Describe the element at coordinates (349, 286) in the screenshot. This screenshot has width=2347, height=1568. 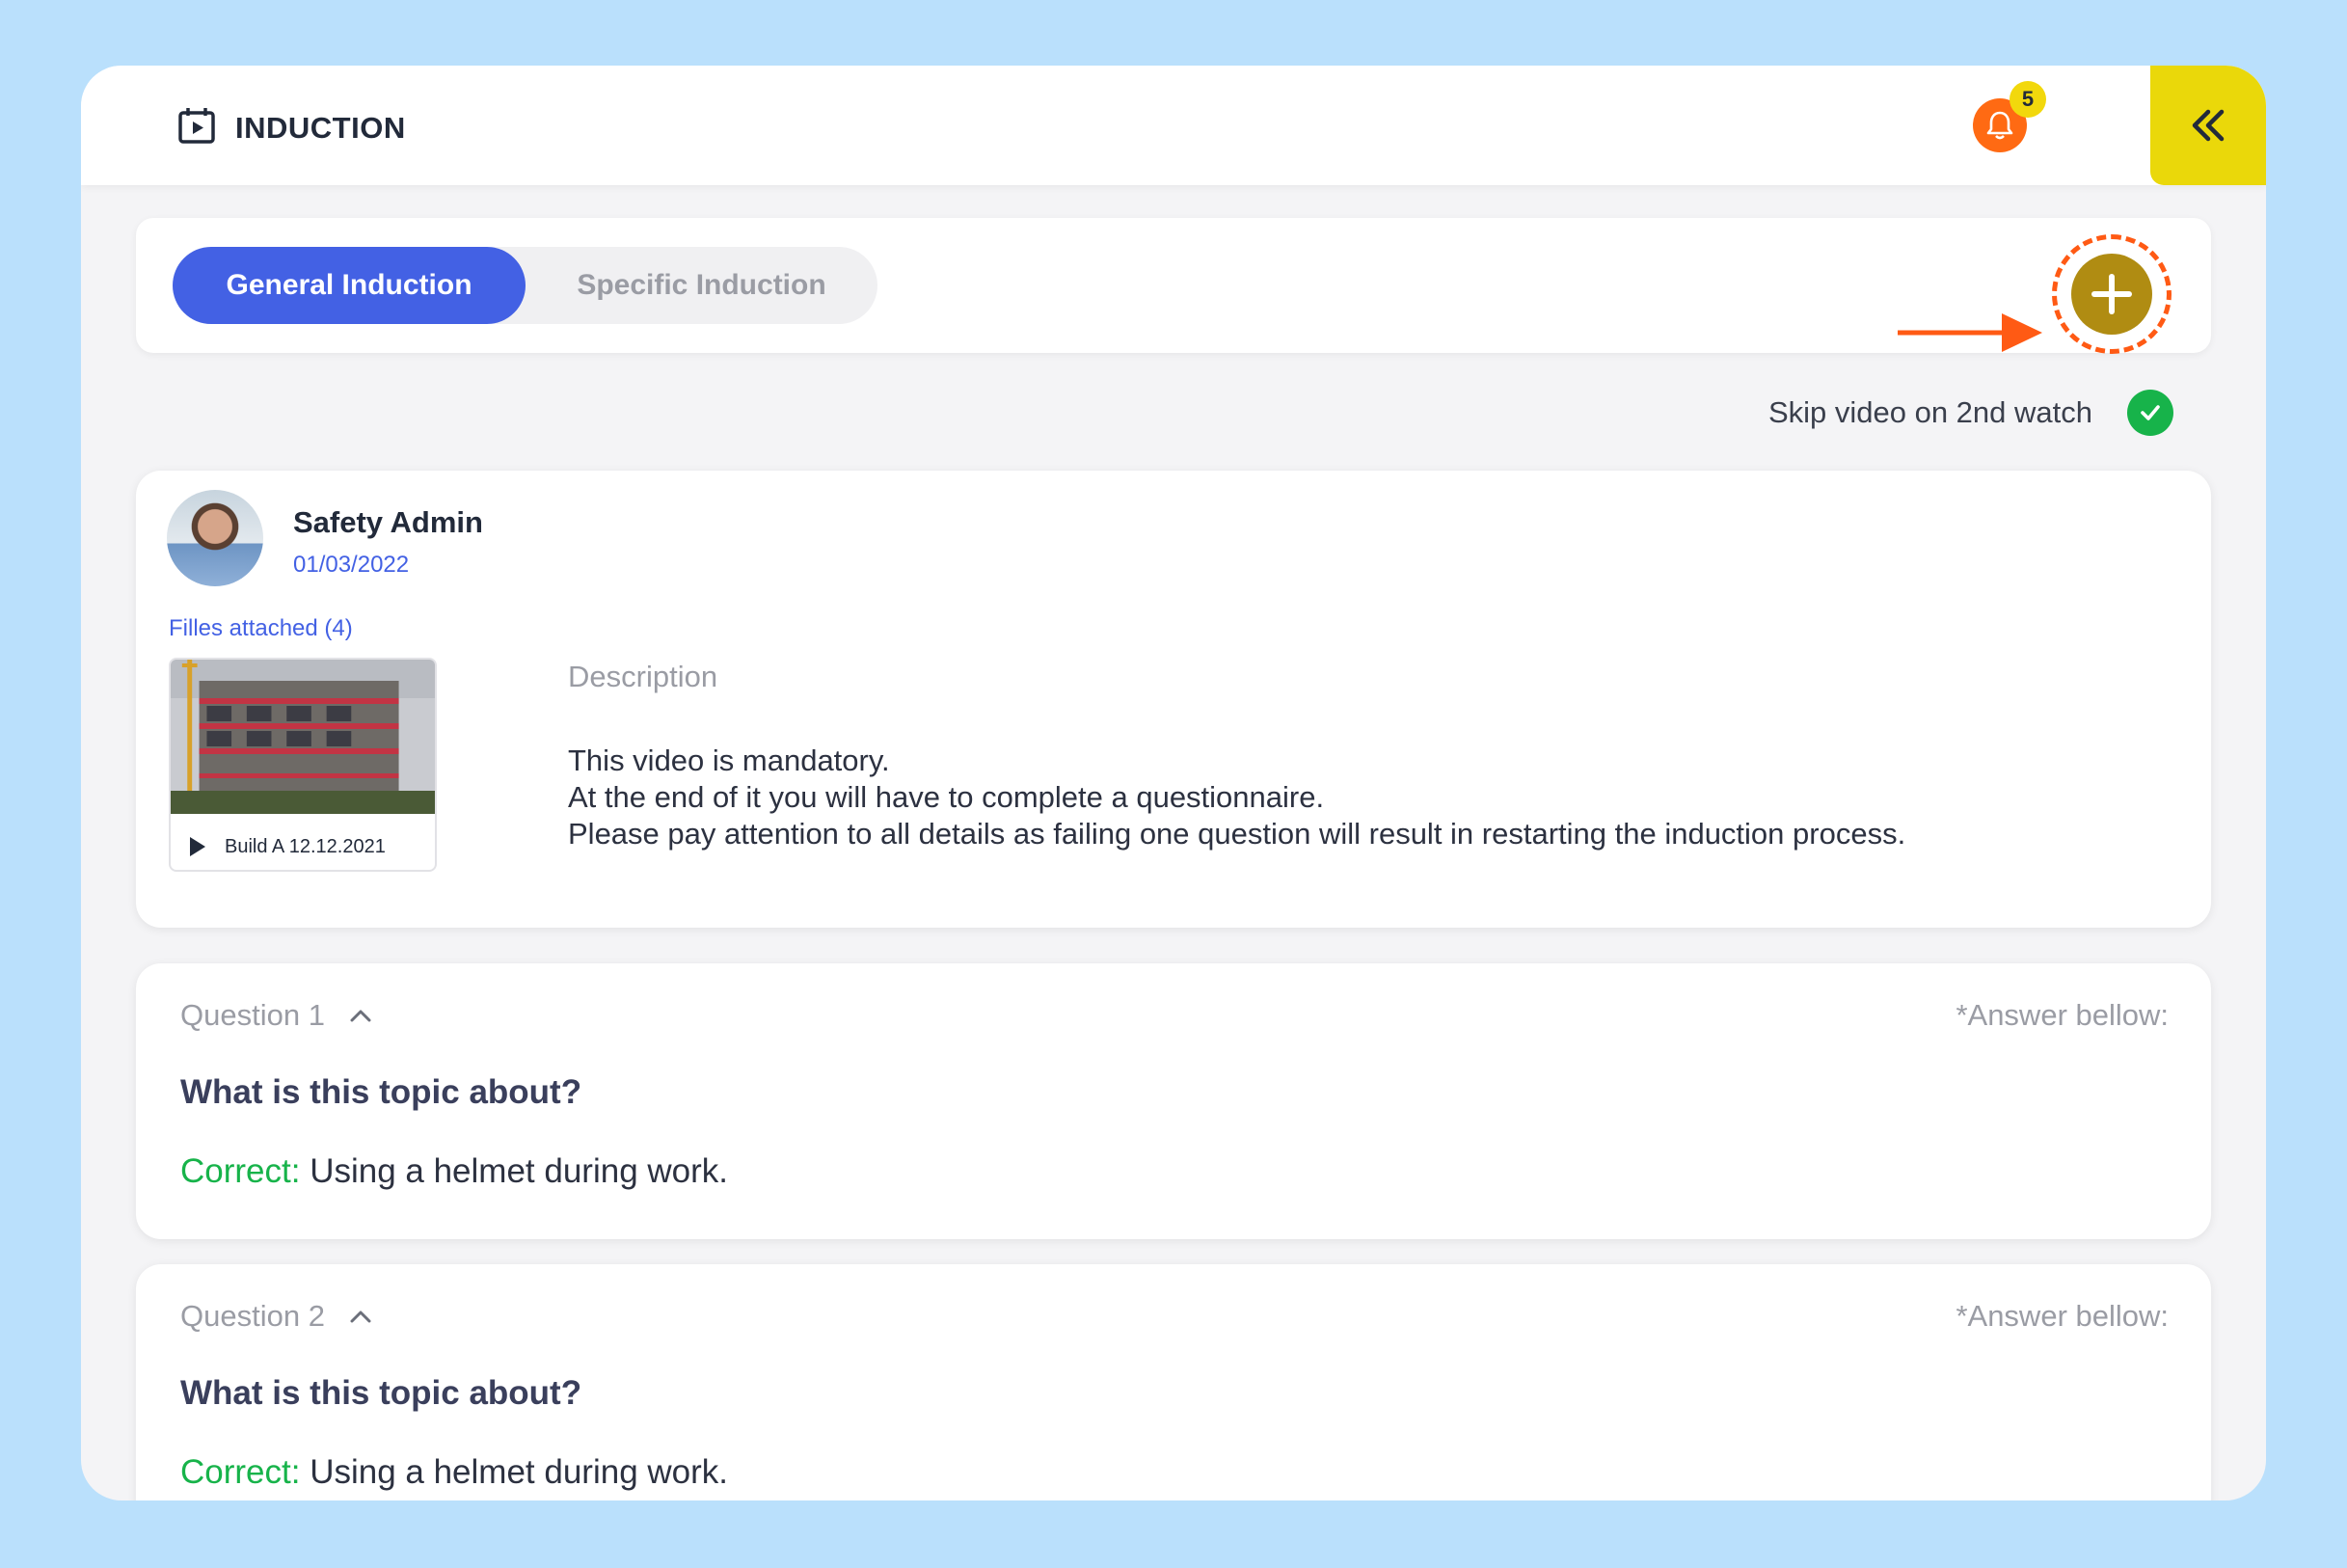
I see `tab-general-induction: General Induction` at that location.